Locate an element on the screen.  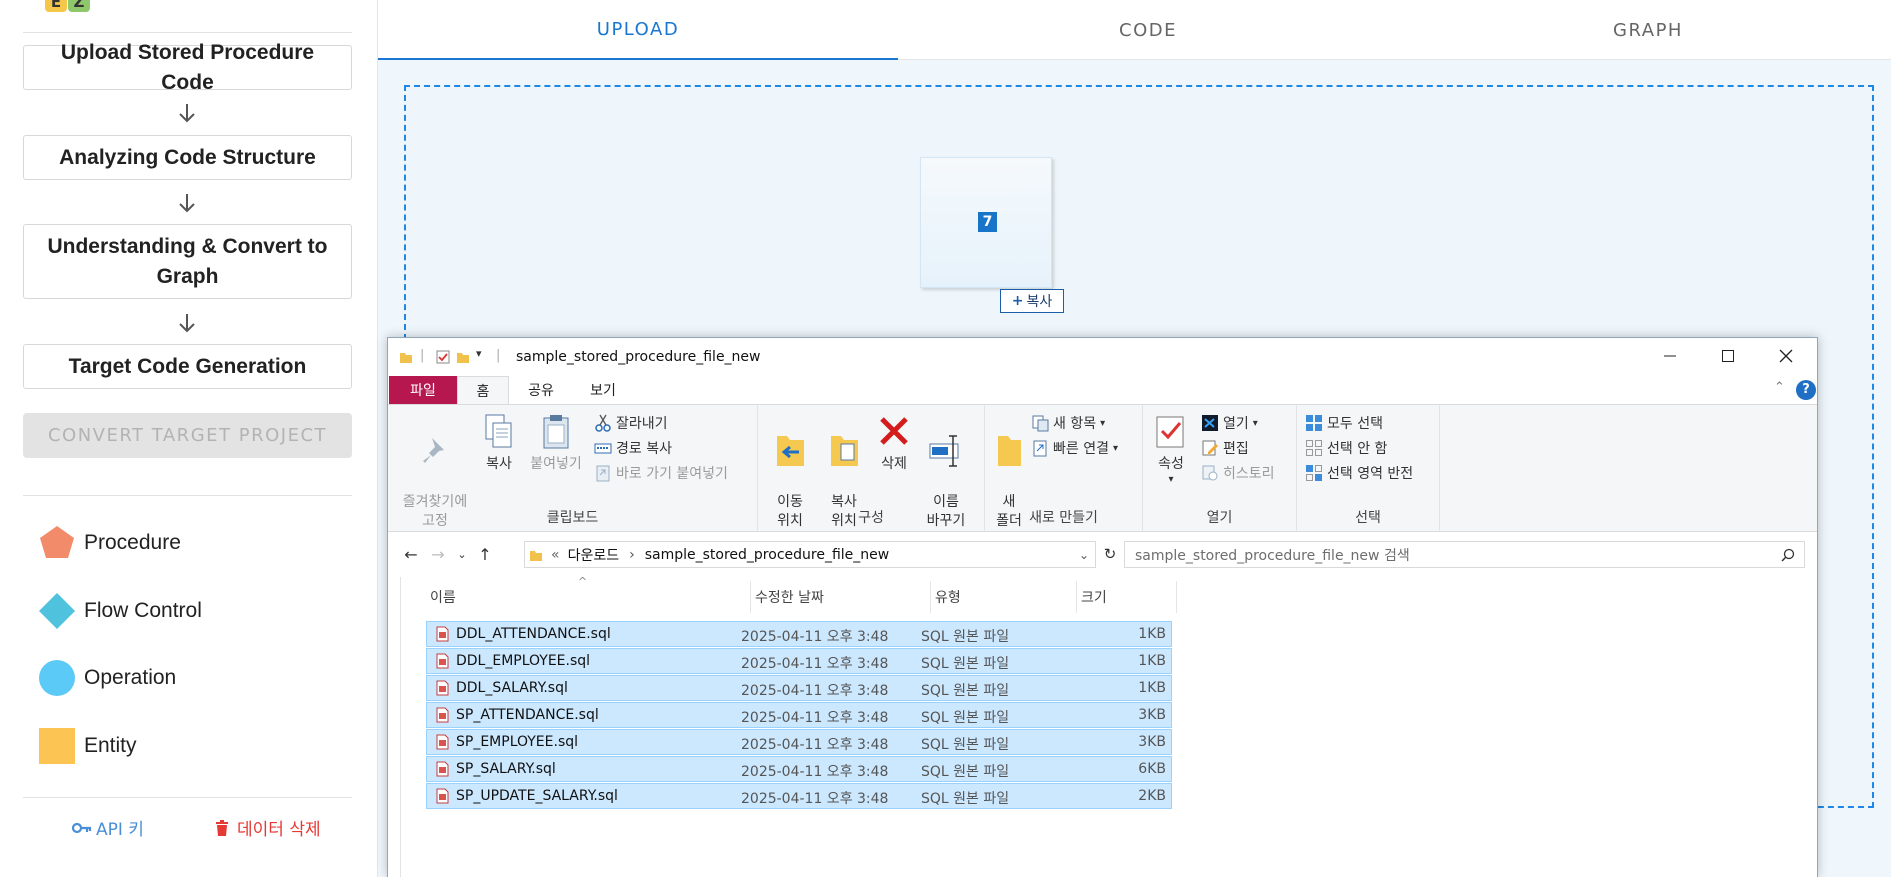
history-button: 히스토리 is located at coordinates (1238, 473).